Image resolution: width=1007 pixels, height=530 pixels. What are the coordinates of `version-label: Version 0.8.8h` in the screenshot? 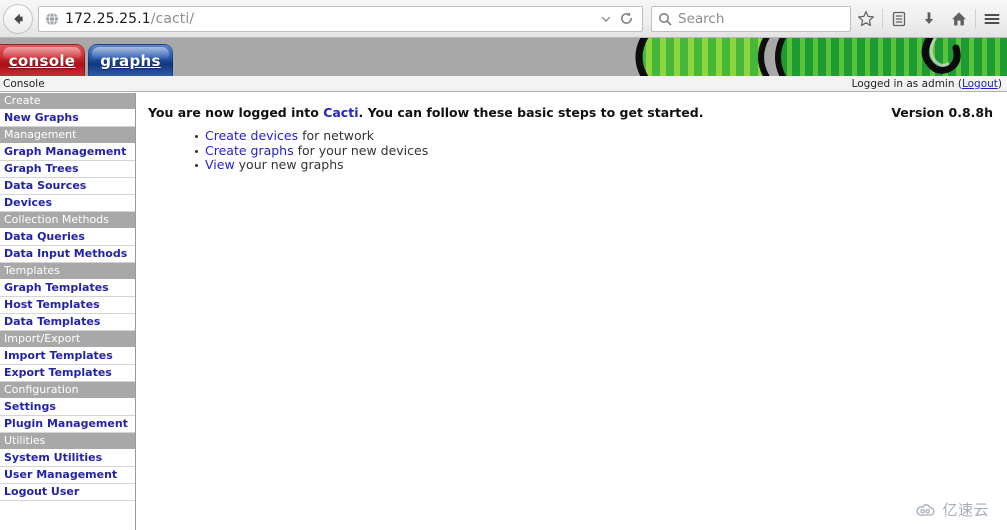 It's located at (942, 112).